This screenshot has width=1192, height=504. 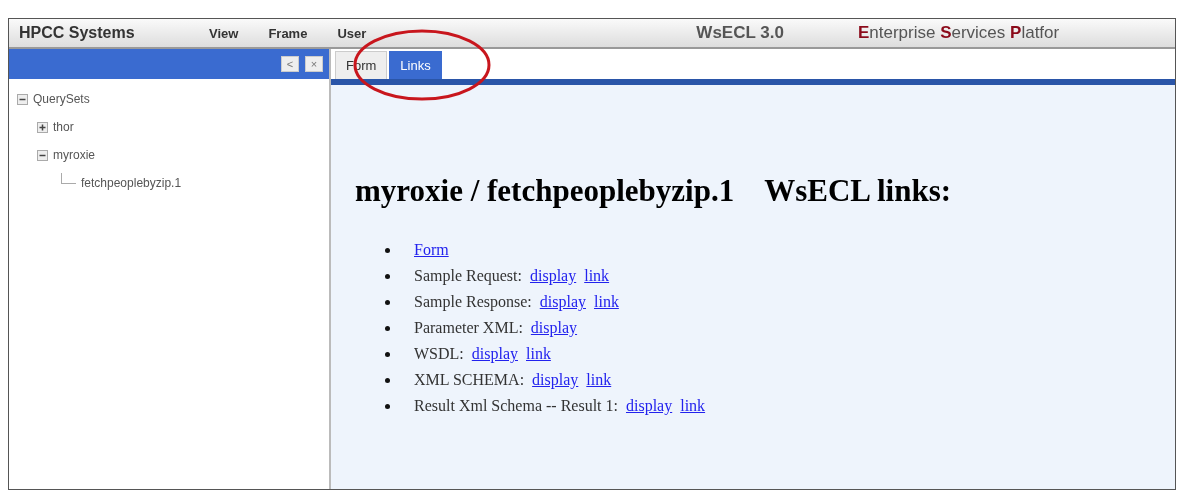 What do you see at coordinates (473, 302) in the screenshot?
I see `link-label: Sample Response:` at bounding box center [473, 302].